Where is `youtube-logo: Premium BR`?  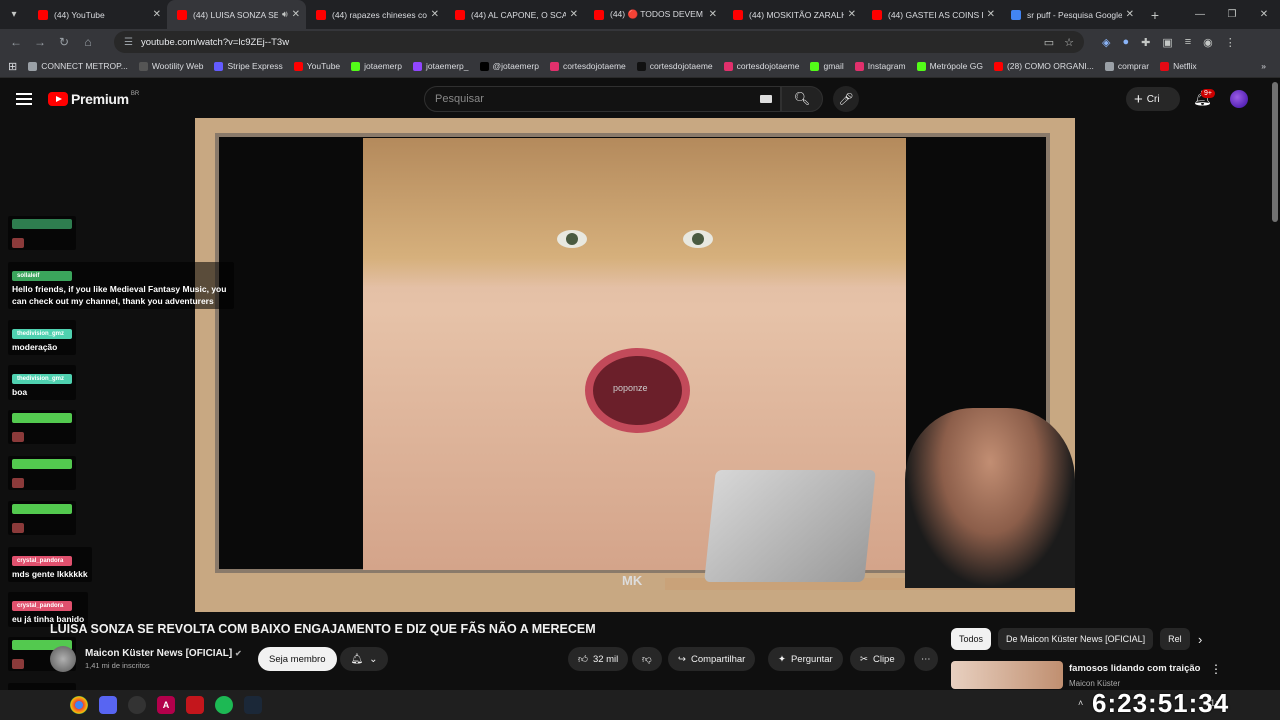 youtube-logo: Premium BR is located at coordinates (93, 99).